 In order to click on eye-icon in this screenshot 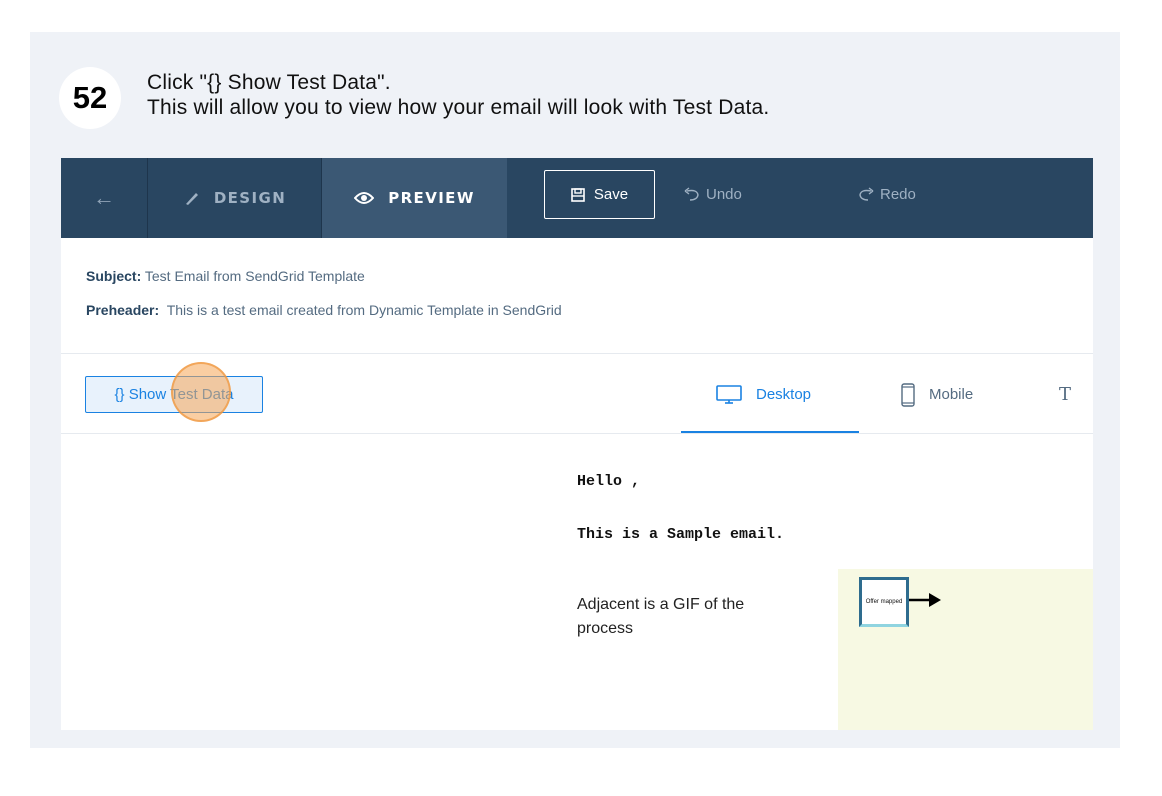, I will do `click(364, 198)`.